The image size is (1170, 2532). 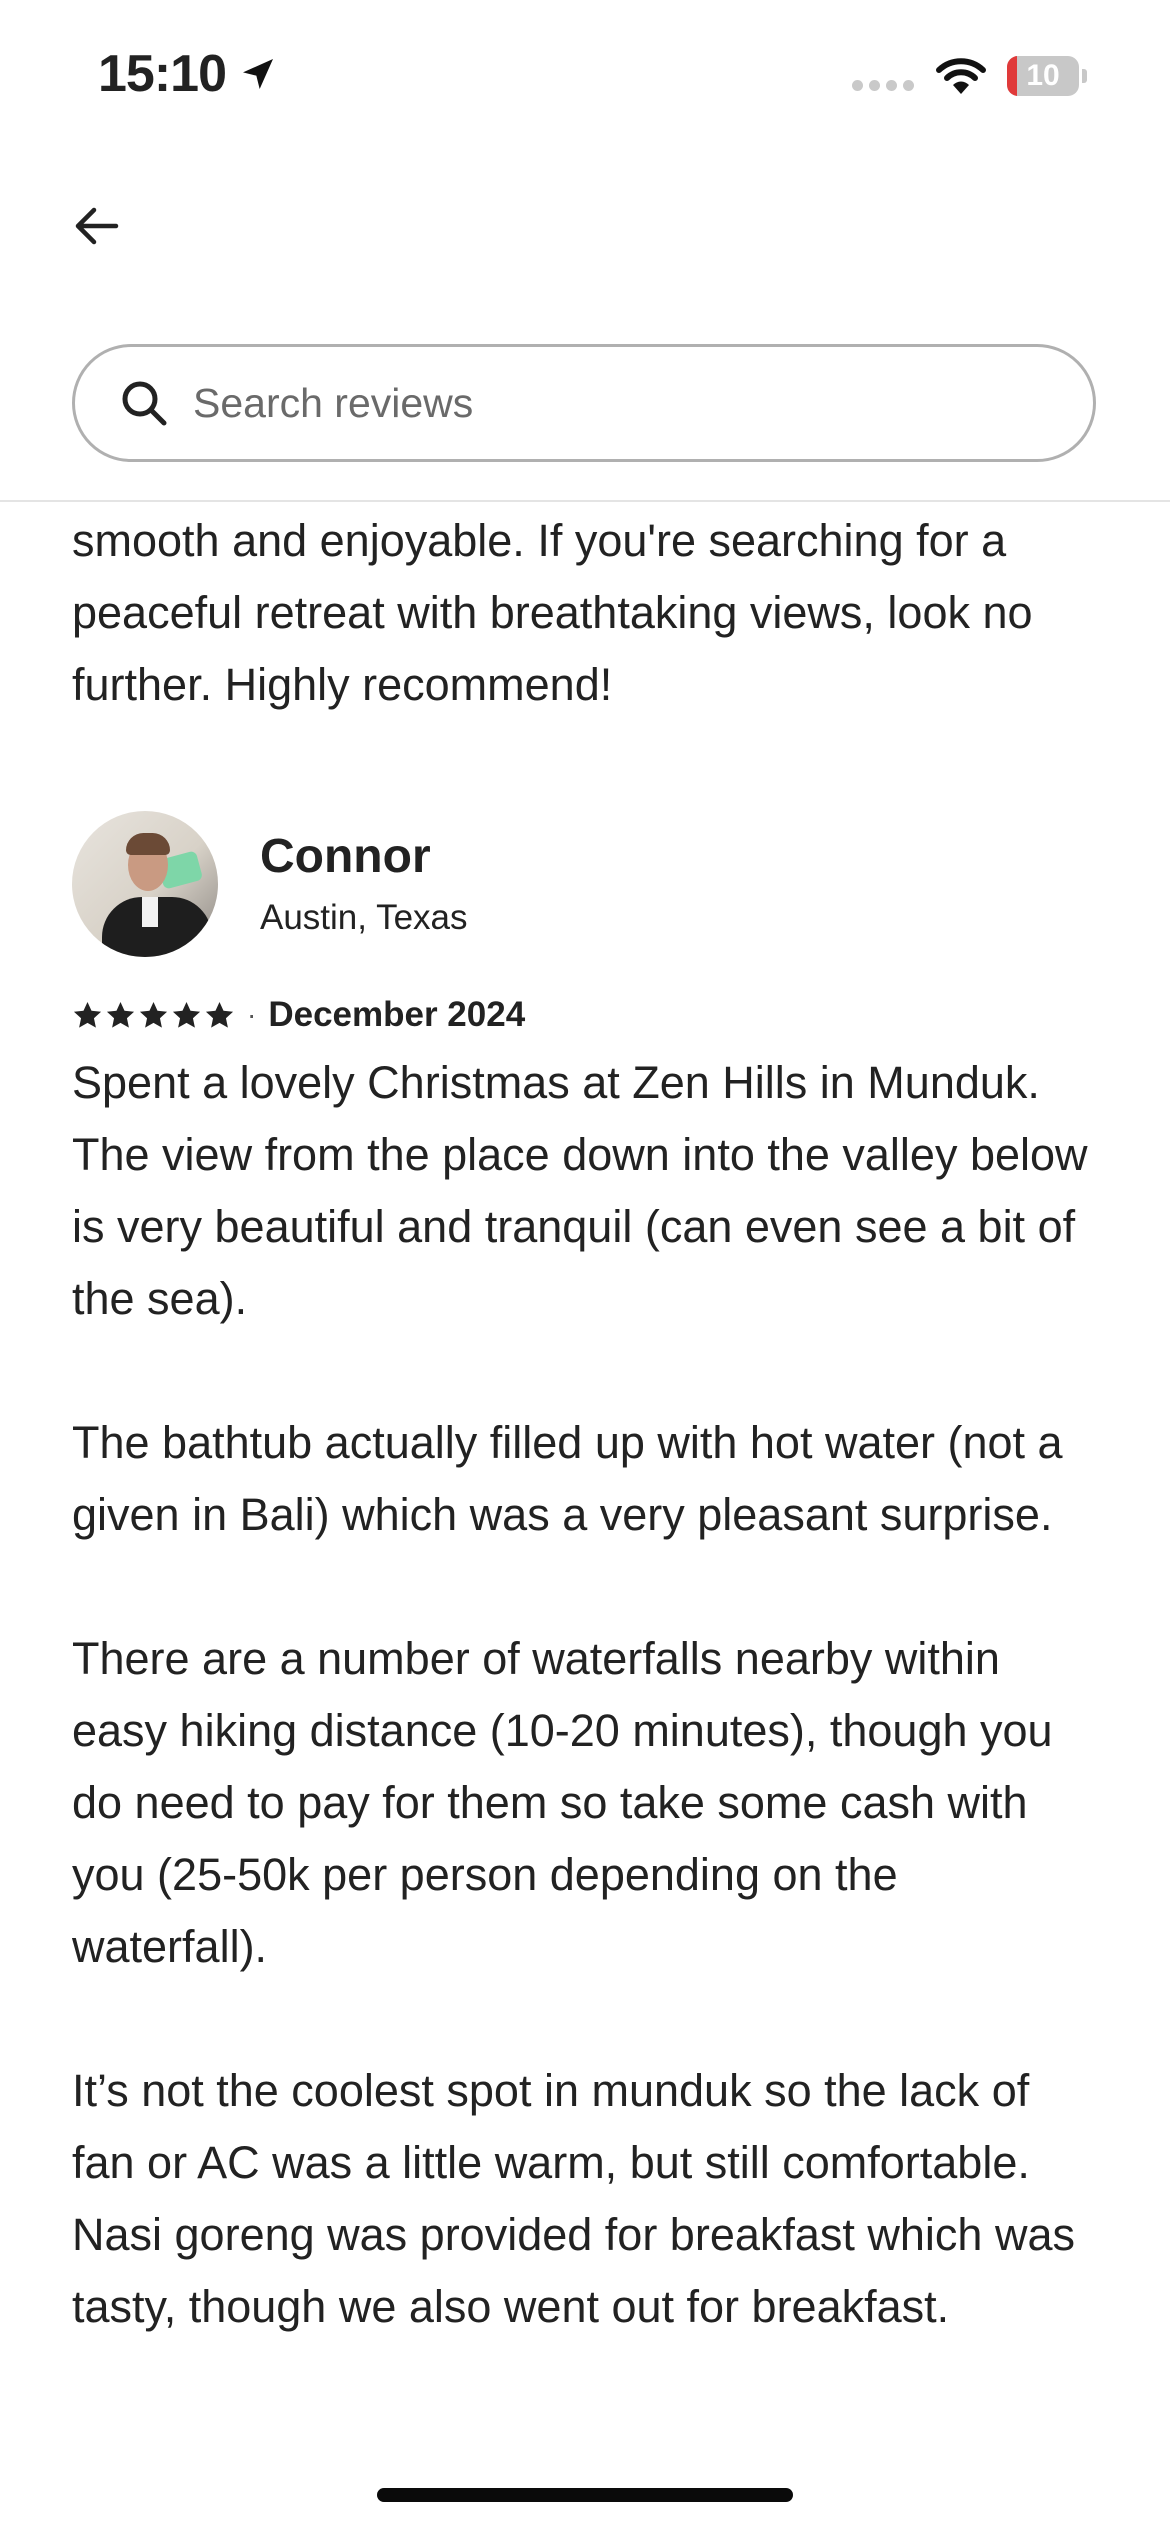 I want to click on reviewer-name: Connor, so click(x=364, y=857).